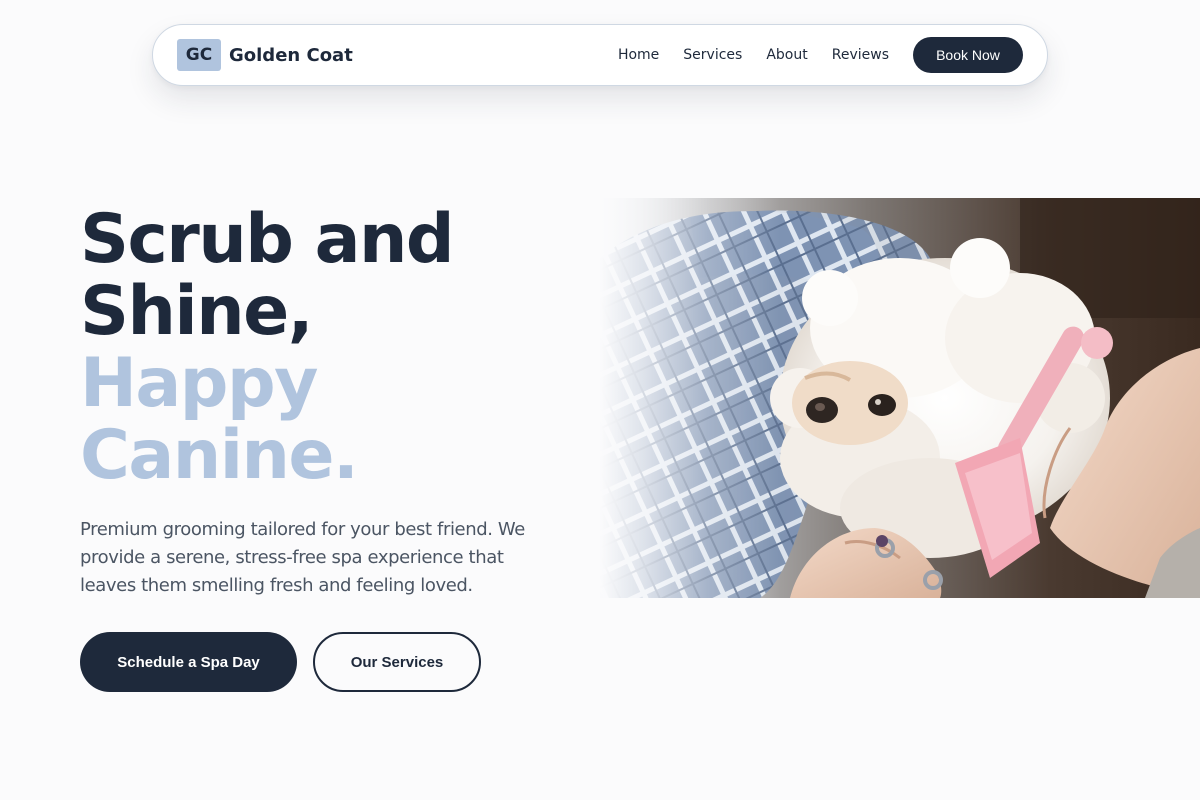 The width and height of the screenshot is (1200, 800). Describe the element at coordinates (820, 55) in the screenshot. I see `main-nav: Home Services About Reviews Book Now` at that location.